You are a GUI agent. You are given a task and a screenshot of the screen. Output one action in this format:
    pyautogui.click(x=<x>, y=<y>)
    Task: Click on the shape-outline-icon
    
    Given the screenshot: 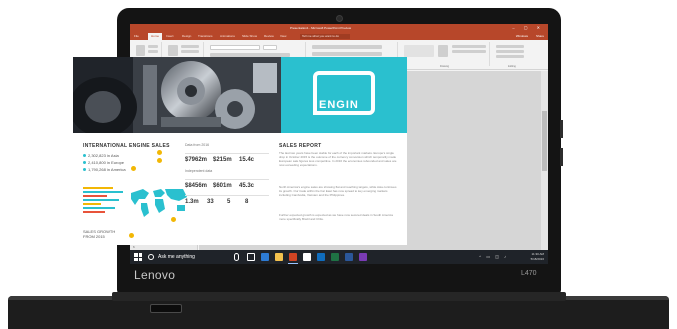 What is the action you would take?
    pyautogui.click(x=469, y=51)
    